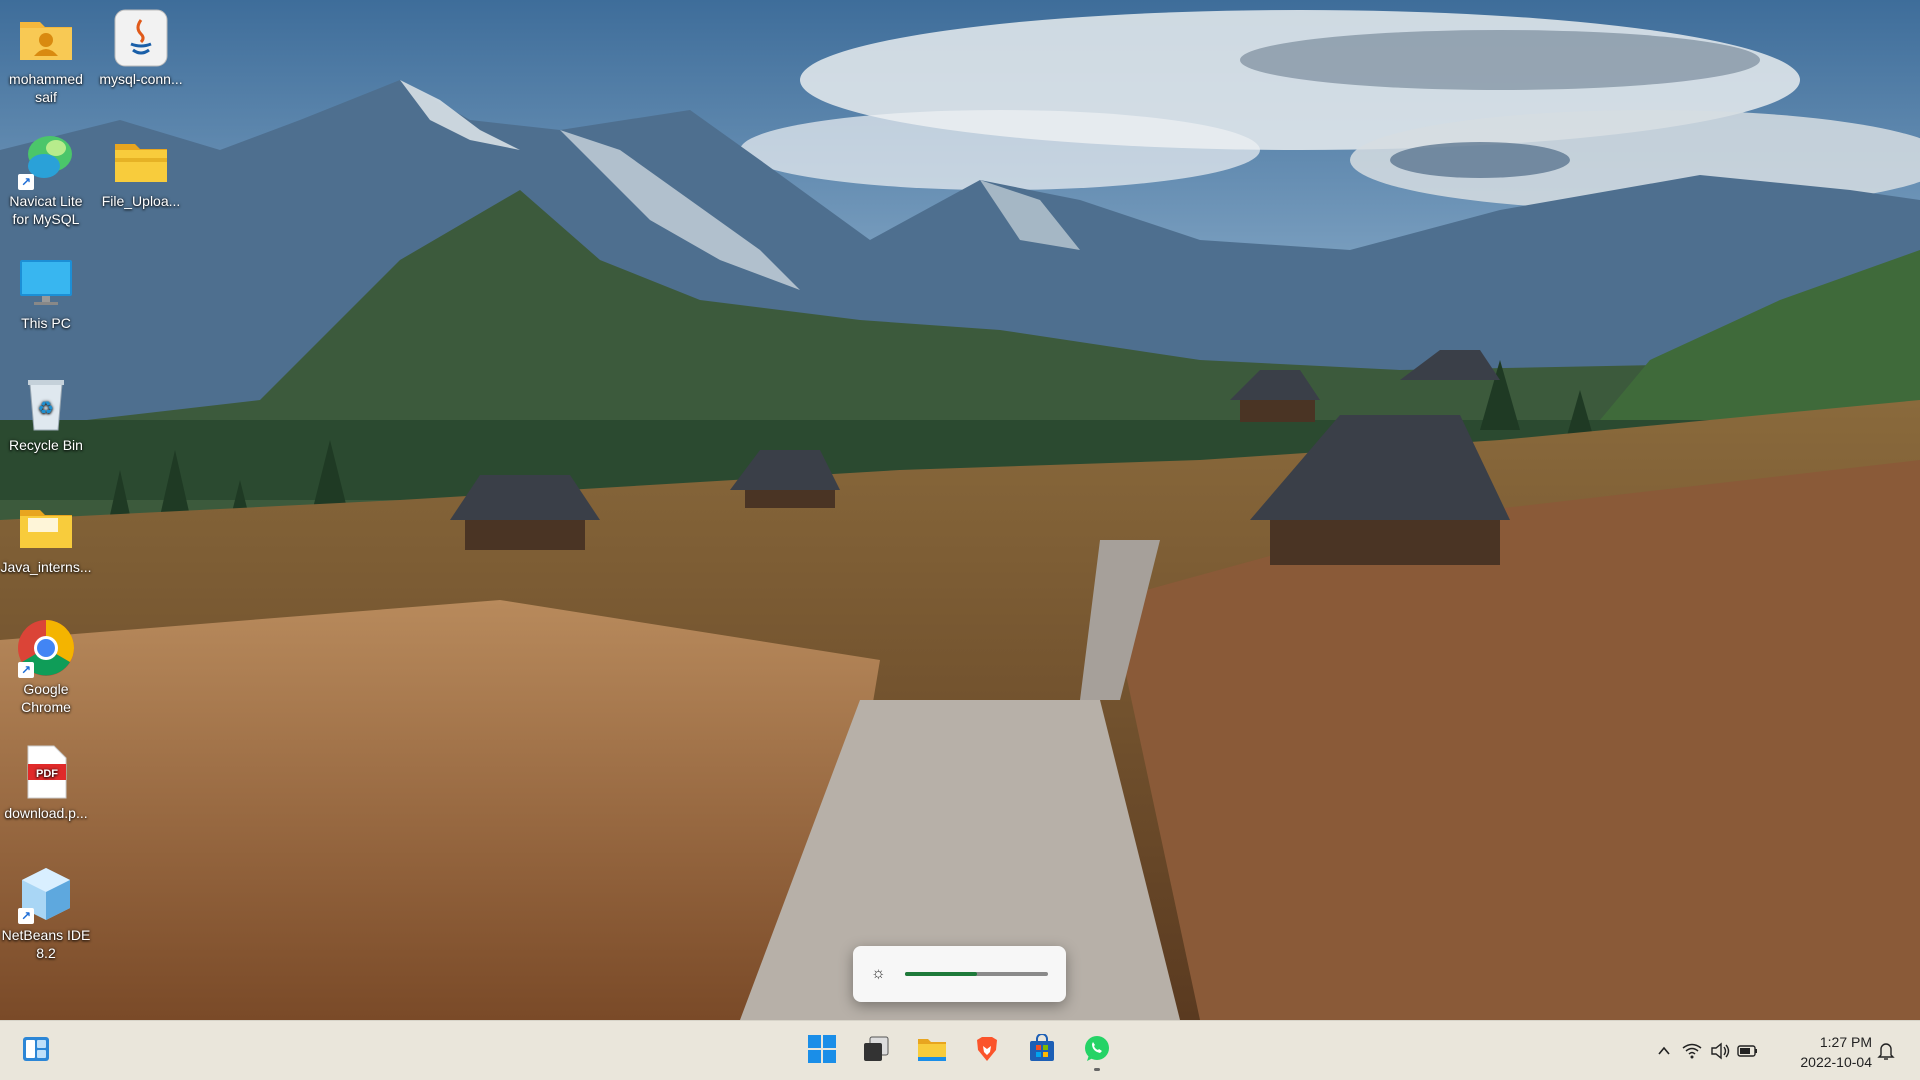 Image resolution: width=1920 pixels, height=1080 pixels. What do you see at coordinates (1720, 1051) in the screenshot?
I see `volume-icon` at bounding box center [1720, 1051].